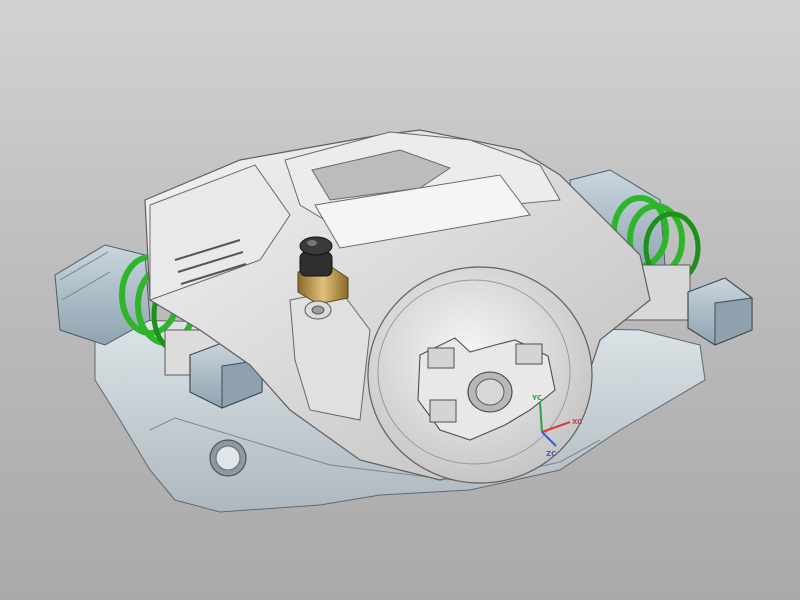  Describe the element at coordinates (536, 398) in the screenshot. I see `triad-y-label: YC` at that location.